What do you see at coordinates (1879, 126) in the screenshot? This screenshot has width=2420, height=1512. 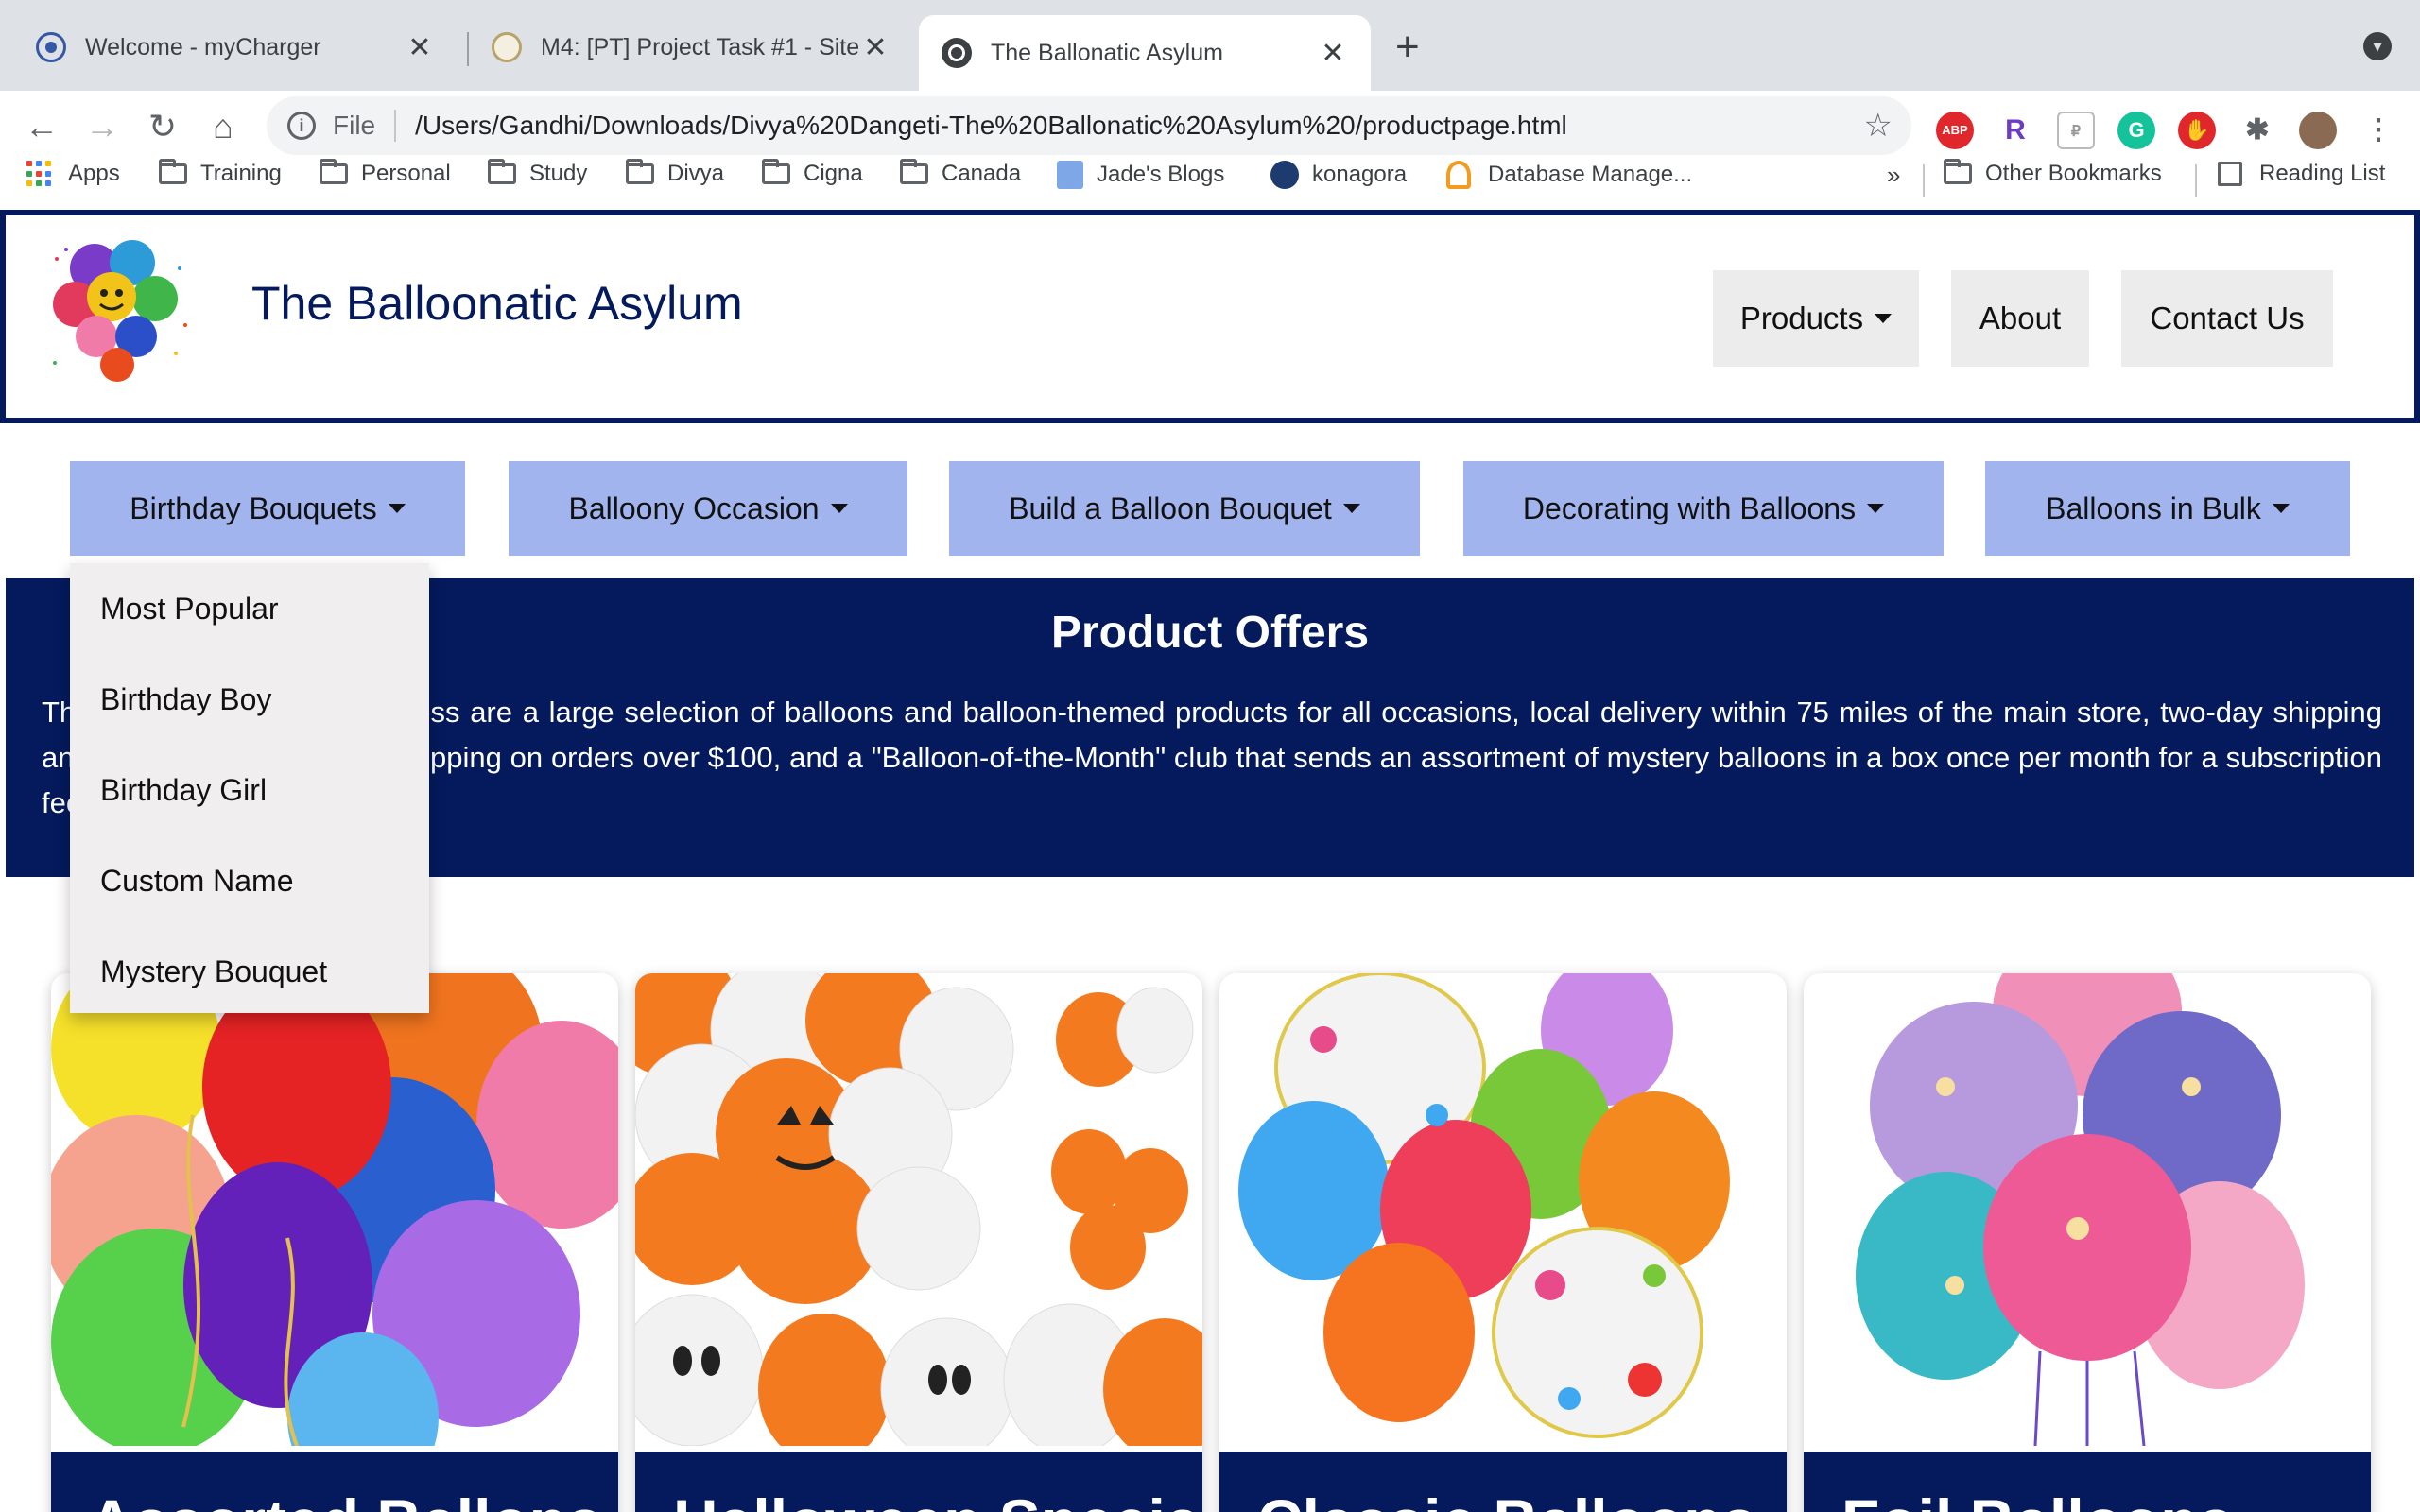 I see `bookmark-star-icon: ☆` at bounding box center [1879, 126].